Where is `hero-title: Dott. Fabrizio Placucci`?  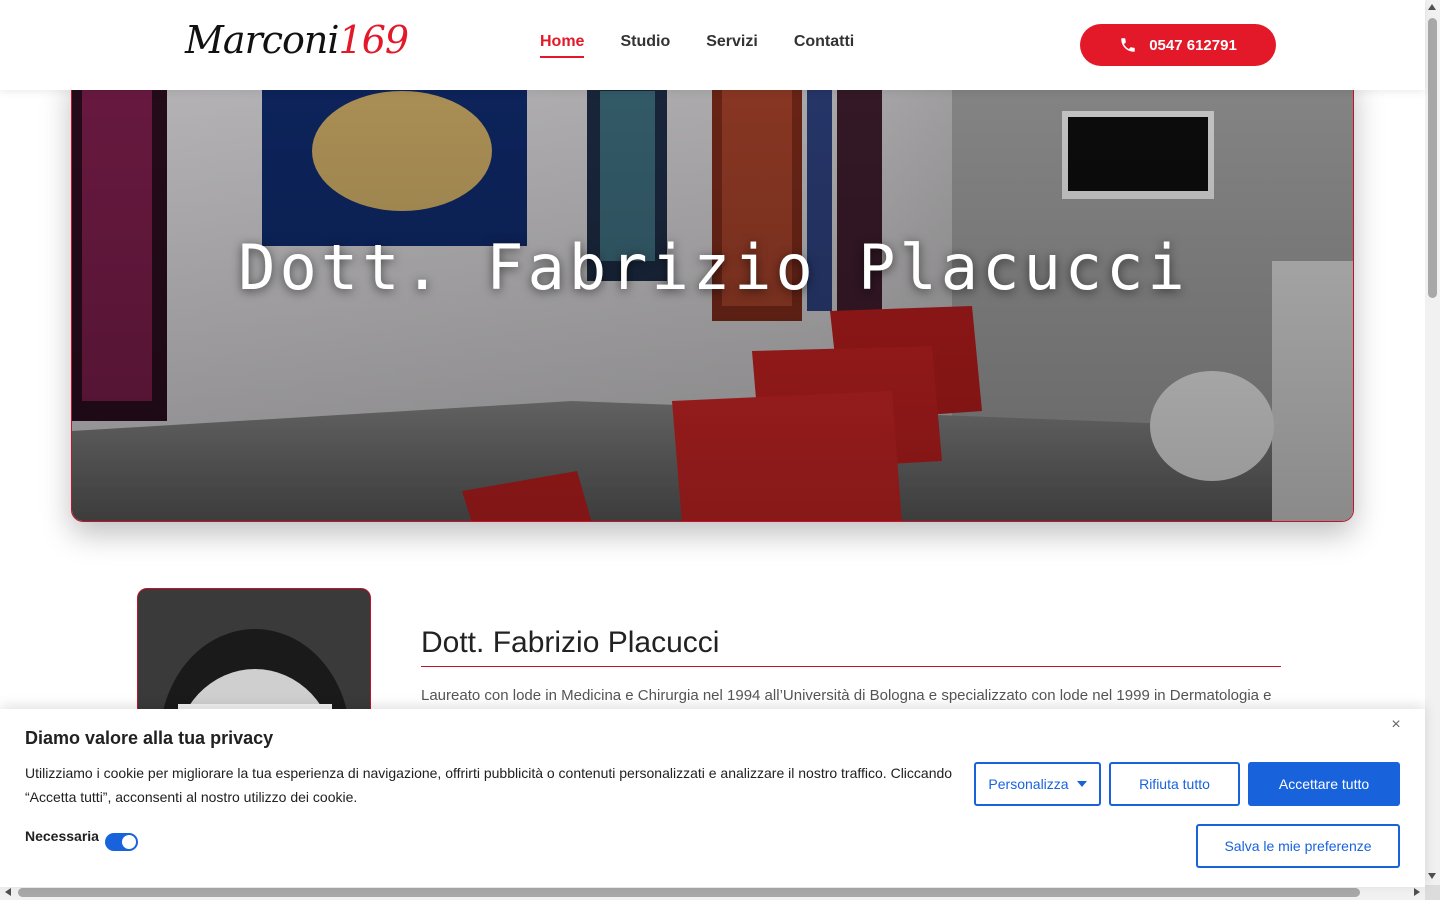 hero-title: Dott. Fabrizio Placucci is located at coordinates (713, 267).